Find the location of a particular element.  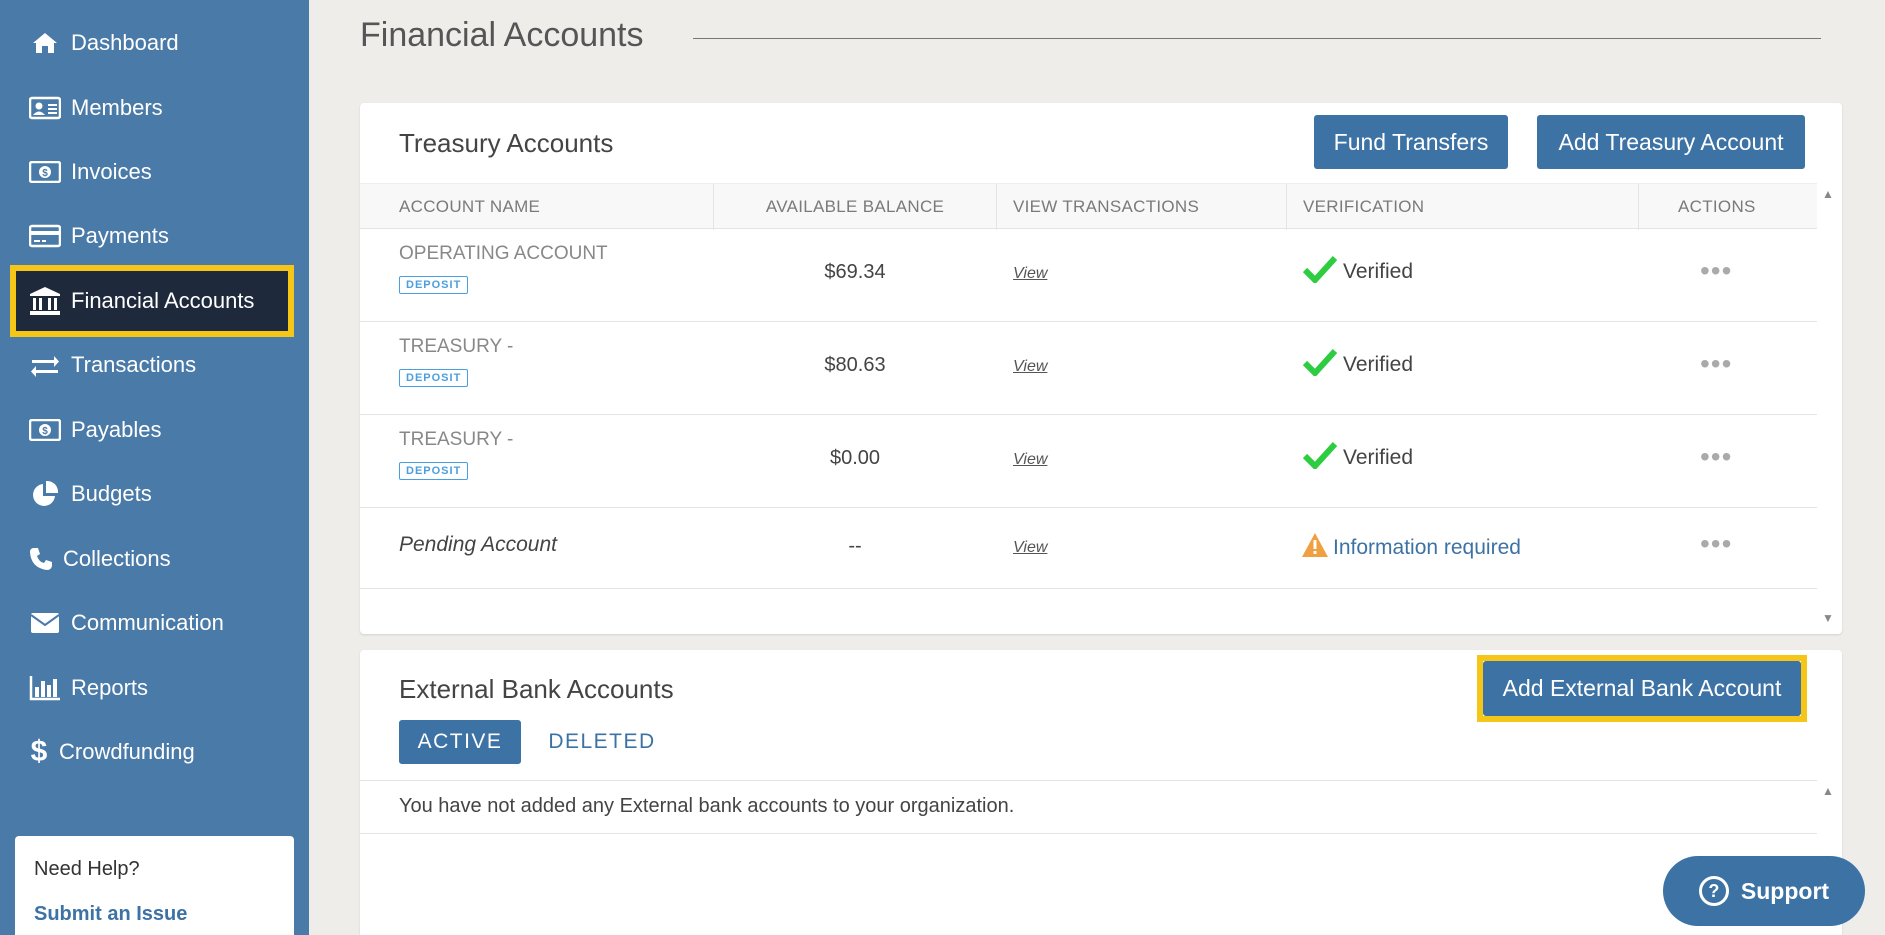

support-label: Support is located at coordinates (1785, 890).